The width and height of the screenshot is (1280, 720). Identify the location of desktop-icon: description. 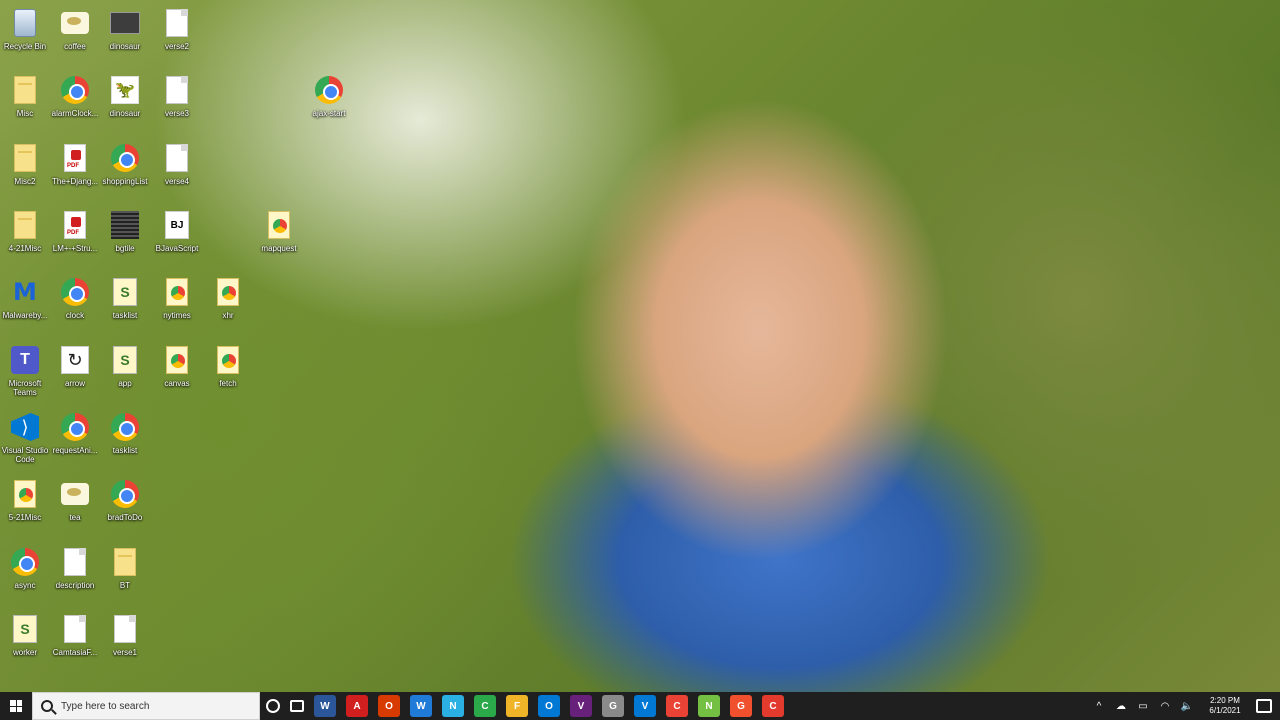
(75, 570).